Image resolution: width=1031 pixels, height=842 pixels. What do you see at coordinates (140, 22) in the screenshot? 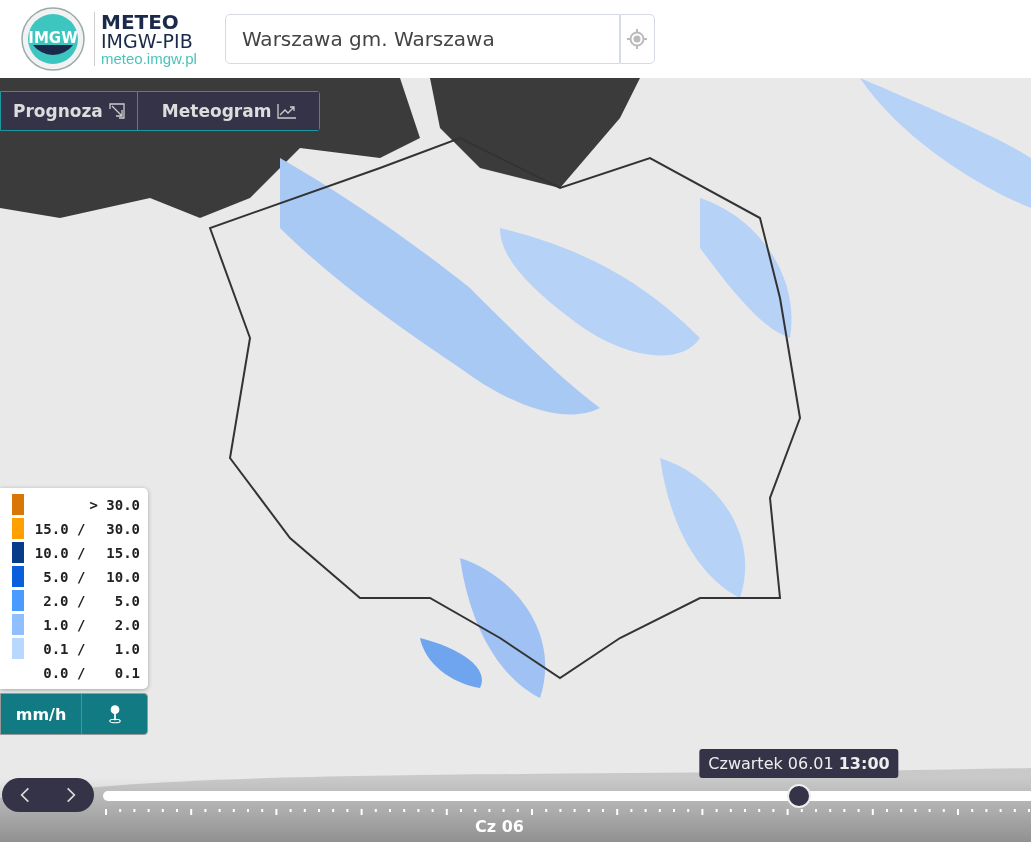
I see `brand-title: METEO` at bounding box center [140, 22].